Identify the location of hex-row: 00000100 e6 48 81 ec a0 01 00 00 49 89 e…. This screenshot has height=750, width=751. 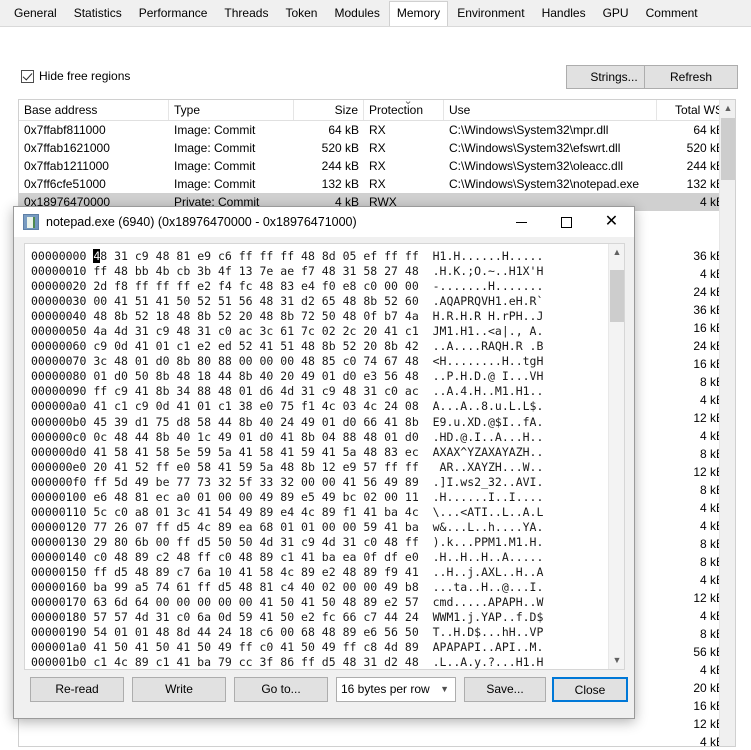
(319, 497).